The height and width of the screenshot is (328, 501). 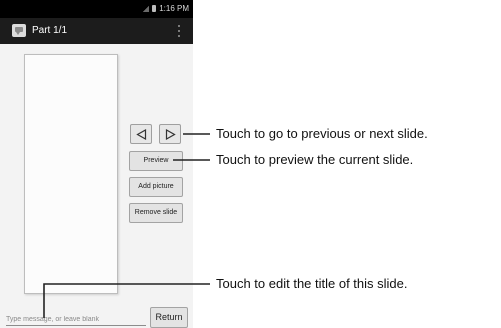 What do you see at coordinates (322, 133) in the screenshot?
I see `callout-navigate-text: Touch to go to previous or next slide.` at bounding box center [322, 133].